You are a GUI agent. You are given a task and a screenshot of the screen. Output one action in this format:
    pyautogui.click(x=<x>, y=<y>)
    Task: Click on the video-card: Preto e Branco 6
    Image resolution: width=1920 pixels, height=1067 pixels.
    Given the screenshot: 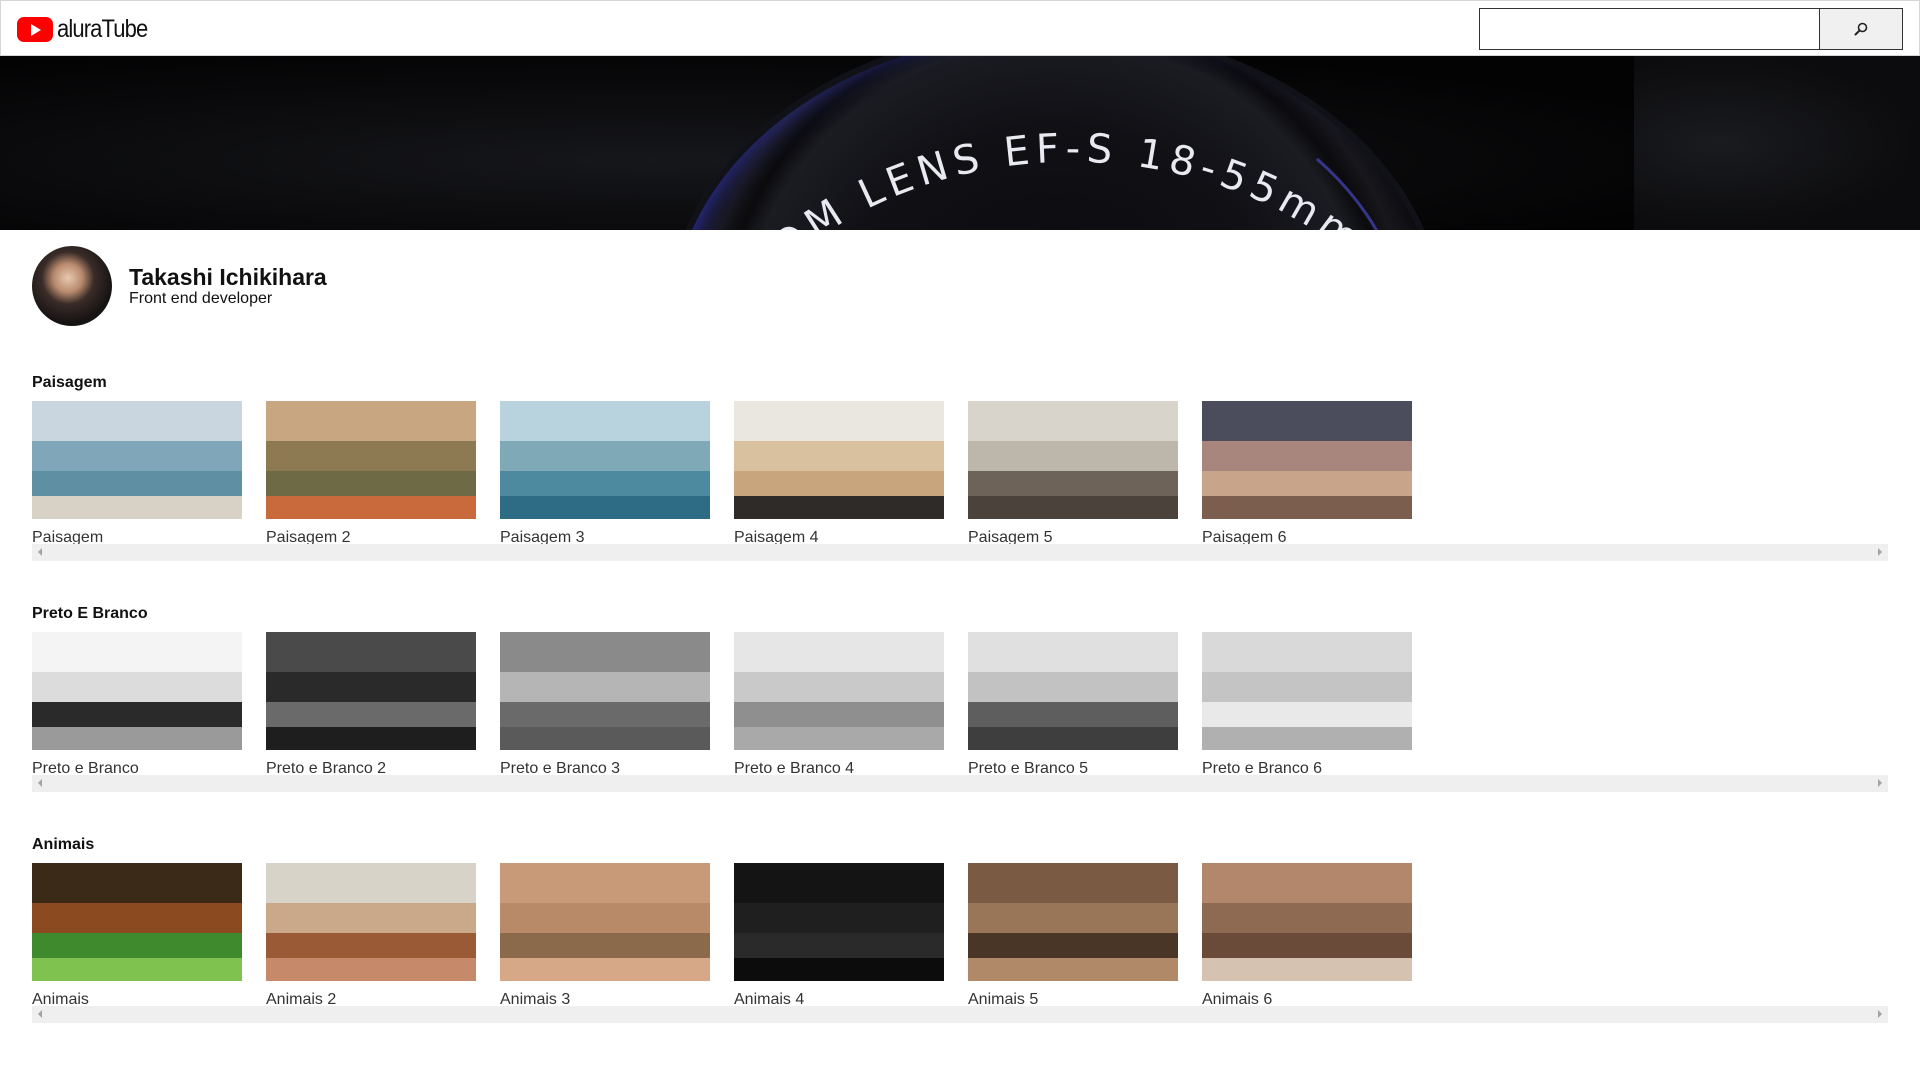 What is the action you would take?
    pyautogui.click(x=1307, y=704)
    